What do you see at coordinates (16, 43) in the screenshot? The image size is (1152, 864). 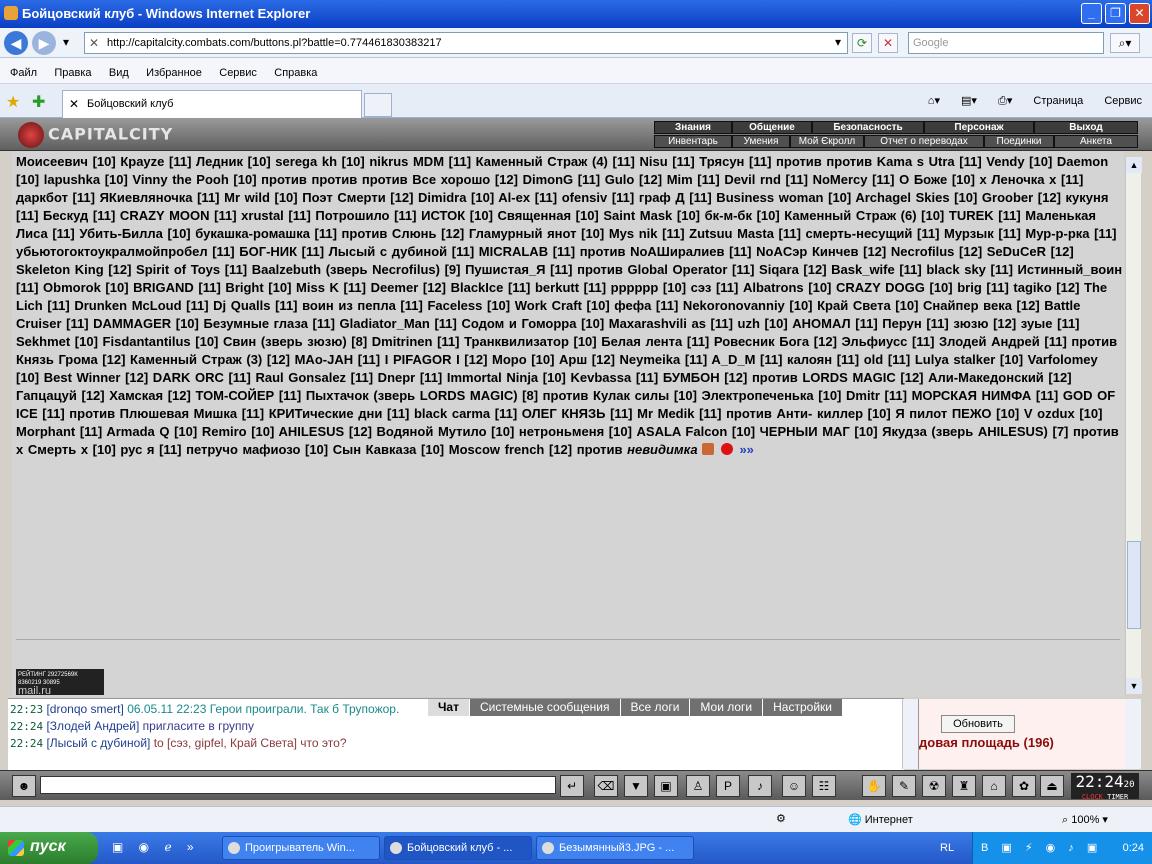 I see `back-button: ◀` at bounding box center [16, 43].